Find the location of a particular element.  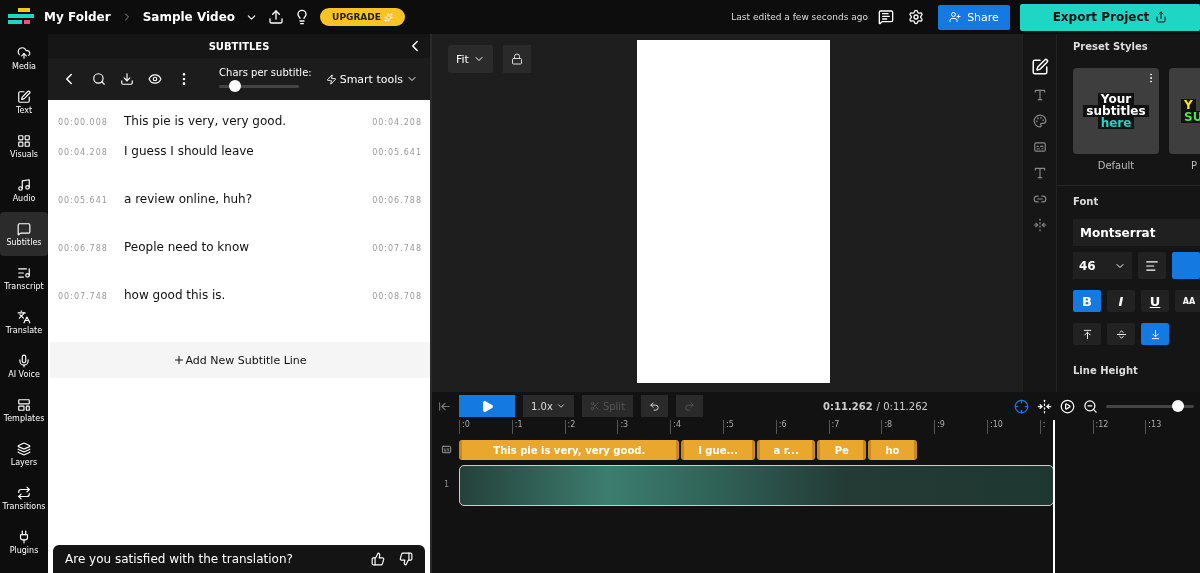

subtitle-track-icon is located at coordinates (446, 449).